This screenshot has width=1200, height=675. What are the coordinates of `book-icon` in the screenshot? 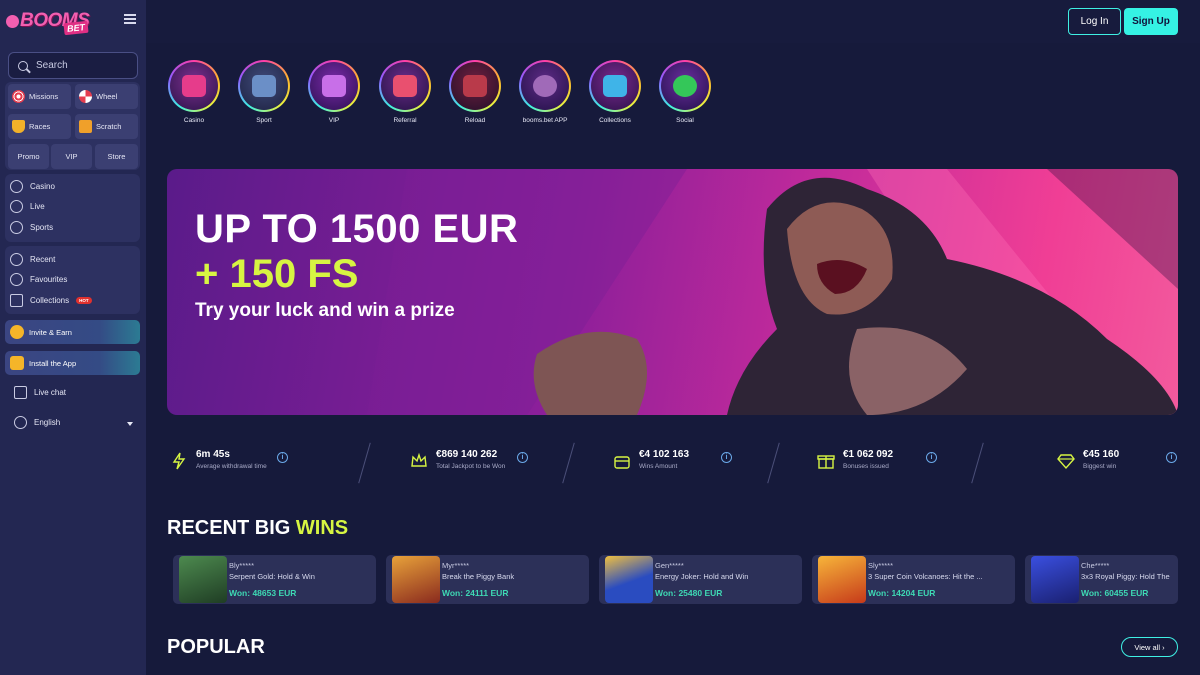 It's located at (16, 300).